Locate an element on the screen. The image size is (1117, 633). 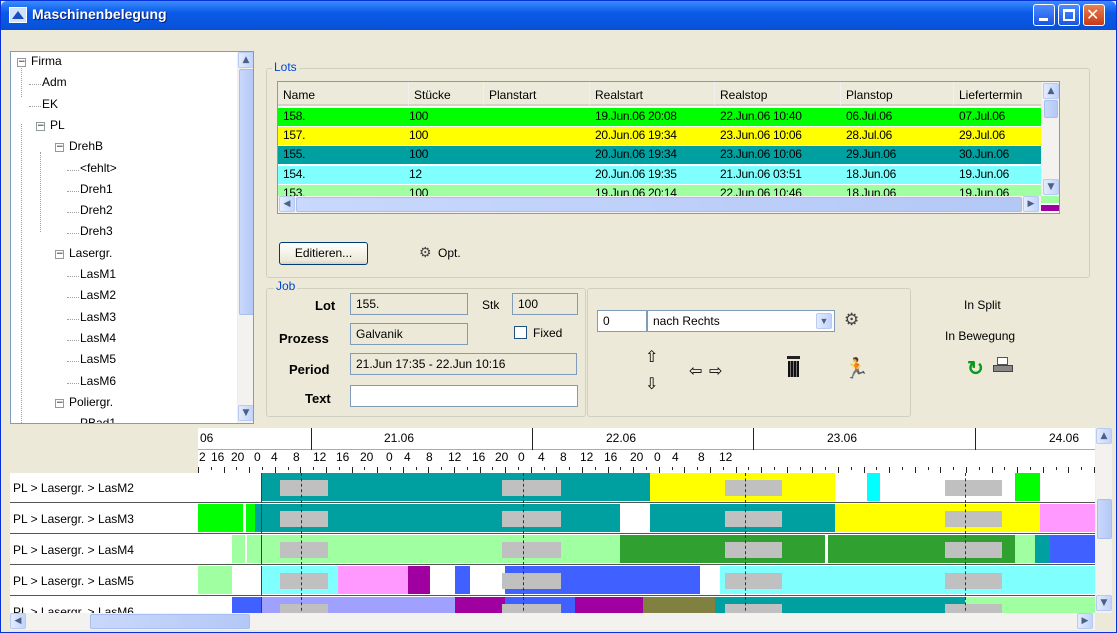
column-header: Realstop is located at coordinates (778, 94).